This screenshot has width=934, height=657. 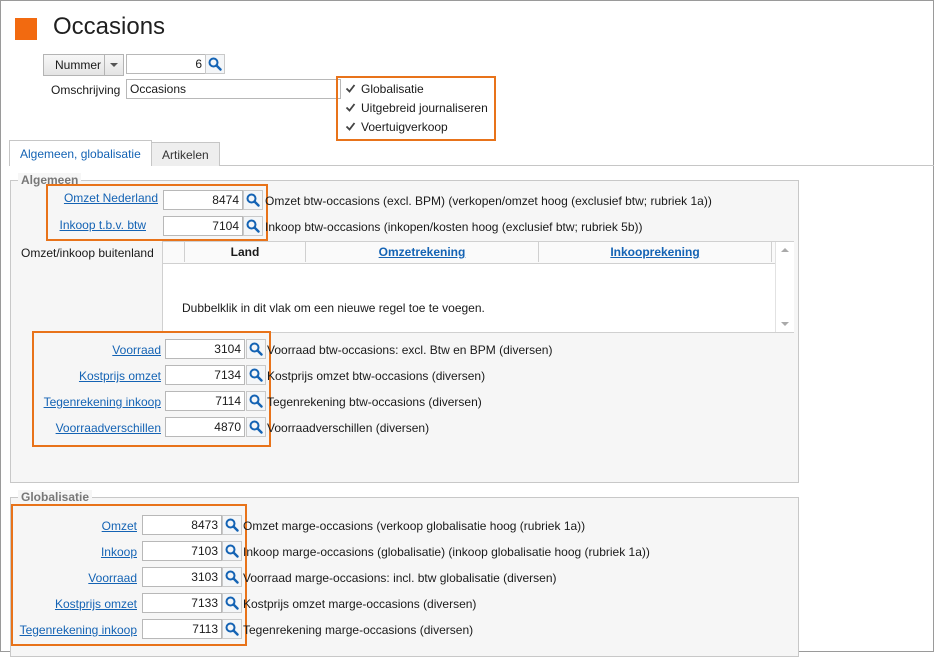 What do you see at coordinates (182, 603) in the screenshot?
I see `glob-kostprijs-omzet-input: 7133` at bounding box center [182, 603].